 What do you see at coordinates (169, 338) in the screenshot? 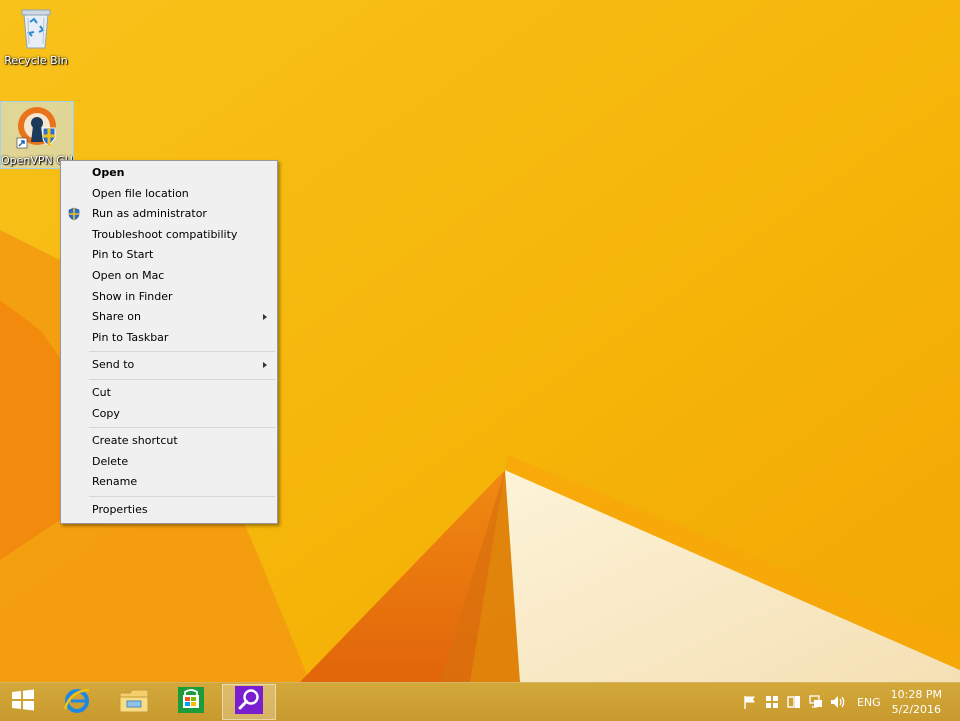
I see `menu-item-pin-to-taskbar: Pin to Taskbar` at bounding box center [169, 338].